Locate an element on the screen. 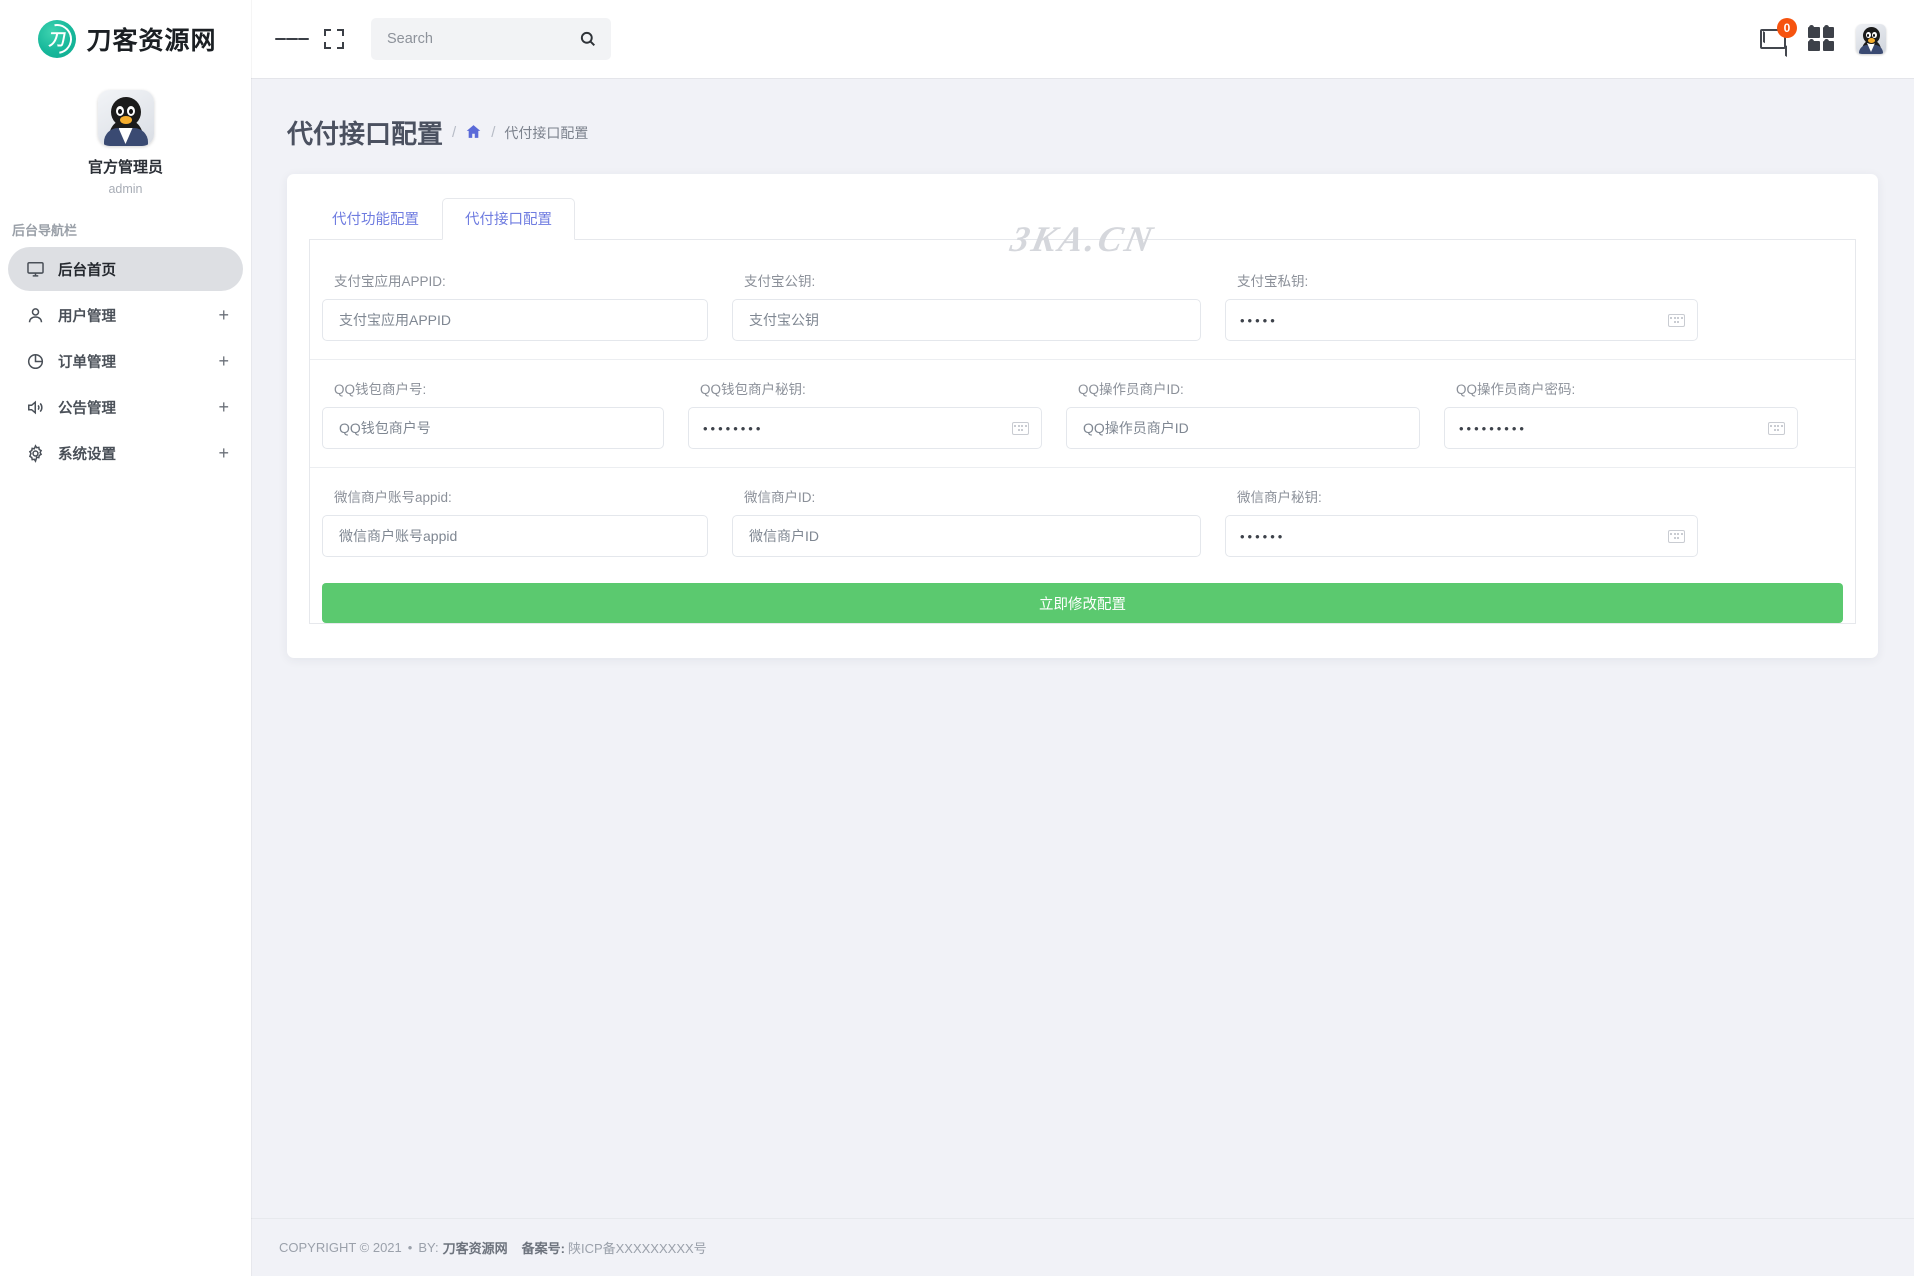 This screenshot has width=1914, height=1276. home-icon is located at coordinates (473, 133).